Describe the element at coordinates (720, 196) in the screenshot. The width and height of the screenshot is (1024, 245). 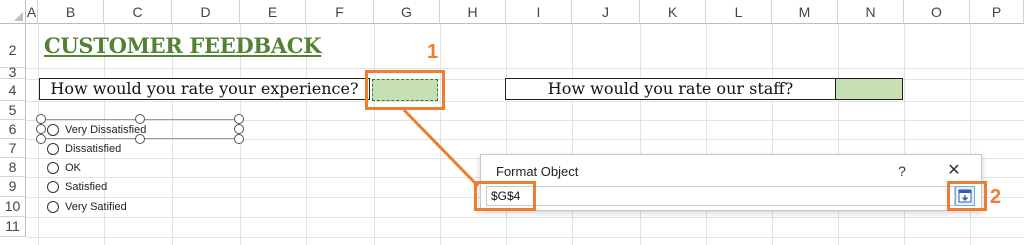
I see `cell-link-input: $G$4` at that location.